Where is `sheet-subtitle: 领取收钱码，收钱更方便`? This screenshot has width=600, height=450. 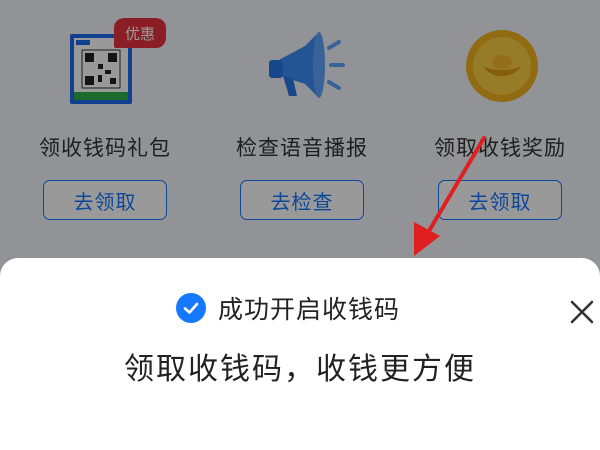 sheet-subtitle: 领取收钱码，收钱更方便 is located at coordinates (300, 369).